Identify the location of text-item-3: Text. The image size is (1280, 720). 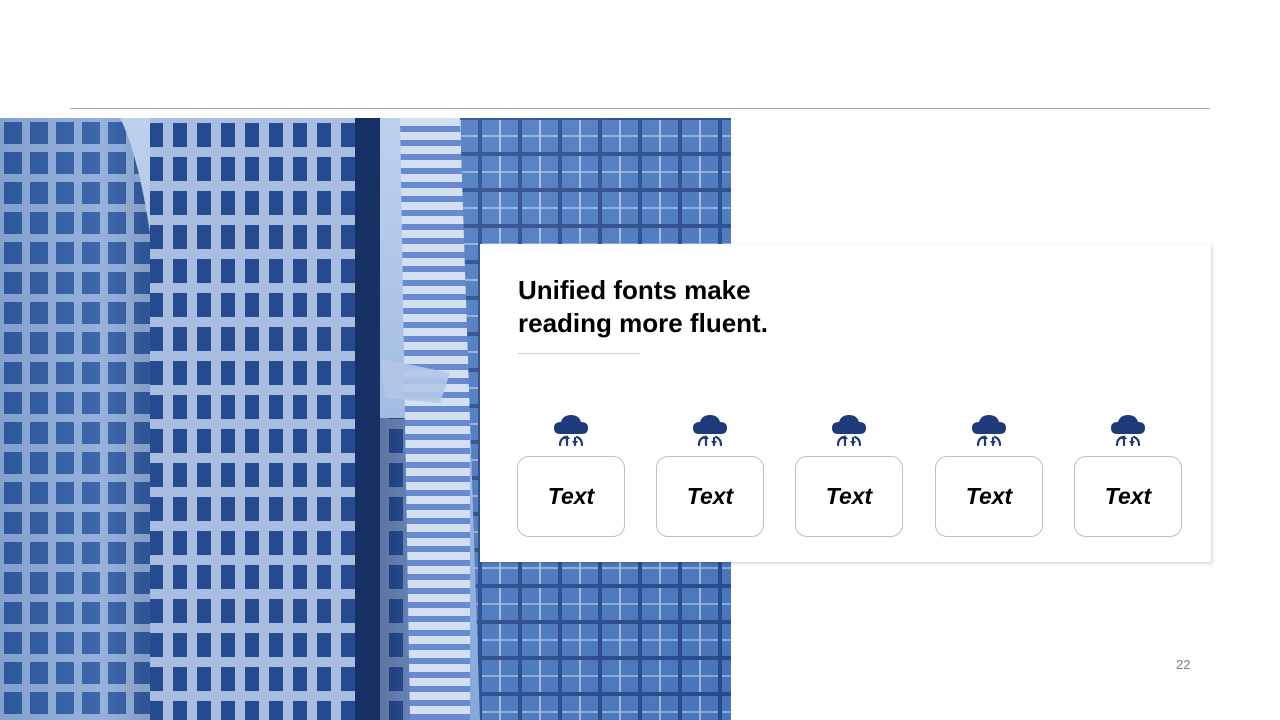
(849, 475).